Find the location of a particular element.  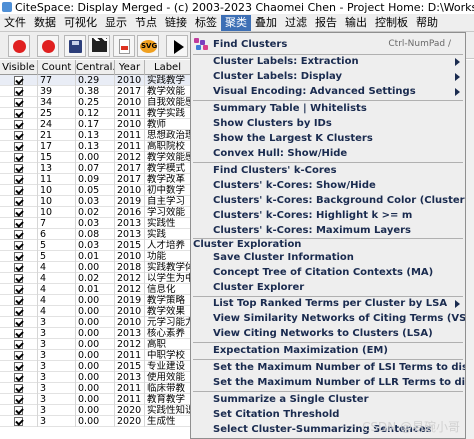

svg-icon is located at coordinates (148, 46).